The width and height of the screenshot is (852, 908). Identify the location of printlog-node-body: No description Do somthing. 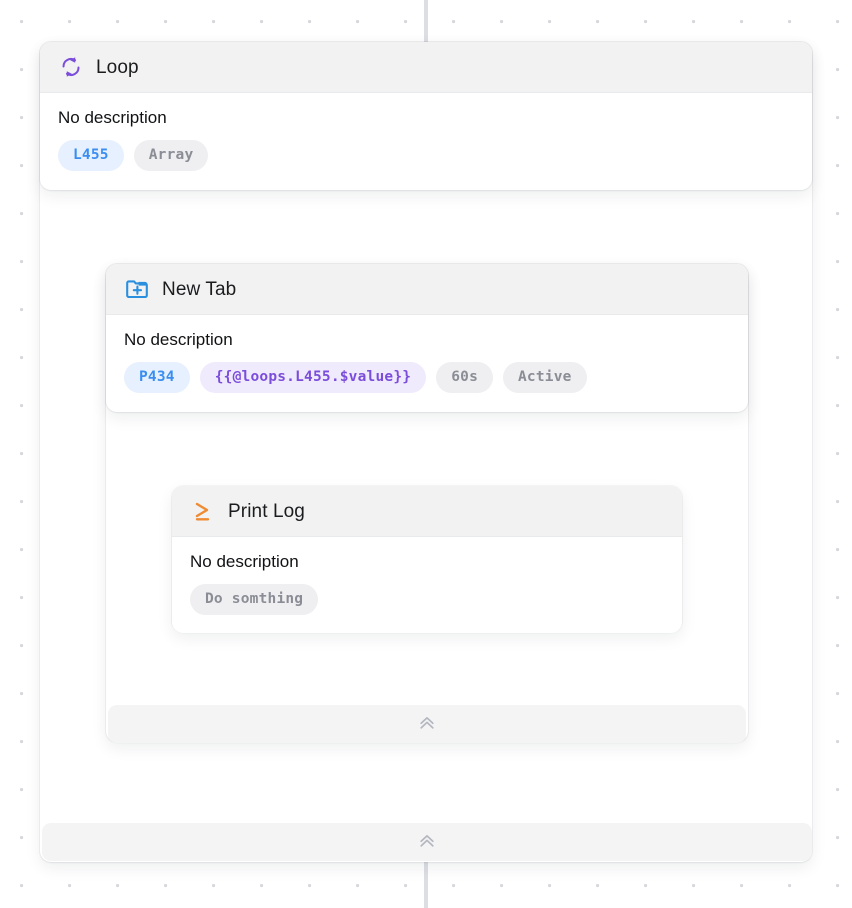
(427, 585).